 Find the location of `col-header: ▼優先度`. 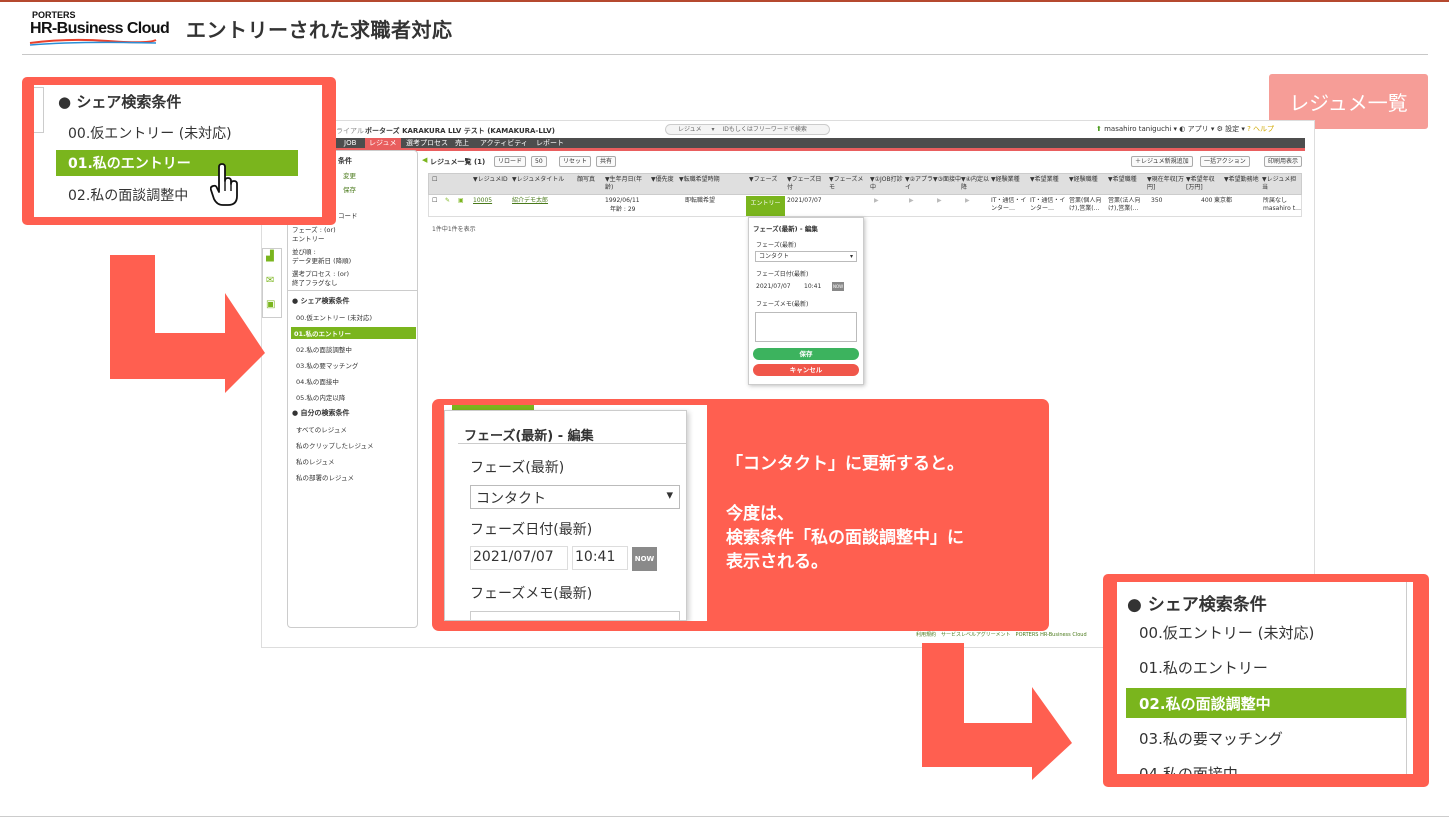

col-header: ▼優先度 is located at coordinates (662, 180).